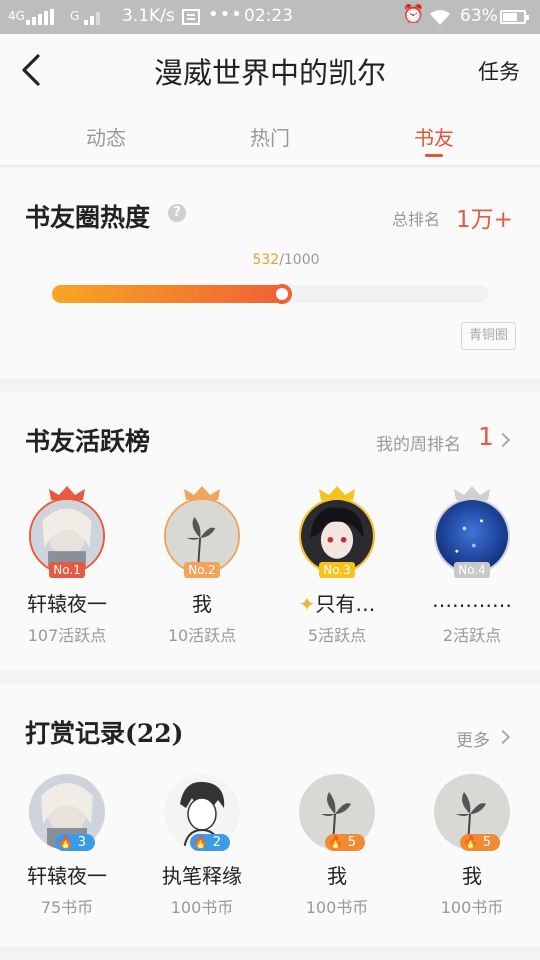 Image resolution: width=540 pixels, height=960 pixels. What do you see at coordinates (269, 73) in the screenshot?
I see `page-title: 漫威世界中的凯尔` at bounding box center [269, 73].